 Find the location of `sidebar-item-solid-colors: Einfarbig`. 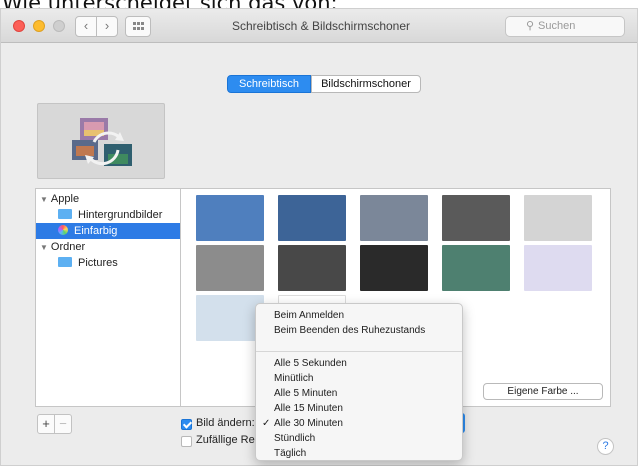

sidebar-item-solid-colors: Einfarbig is located at coordinates (108, 231).